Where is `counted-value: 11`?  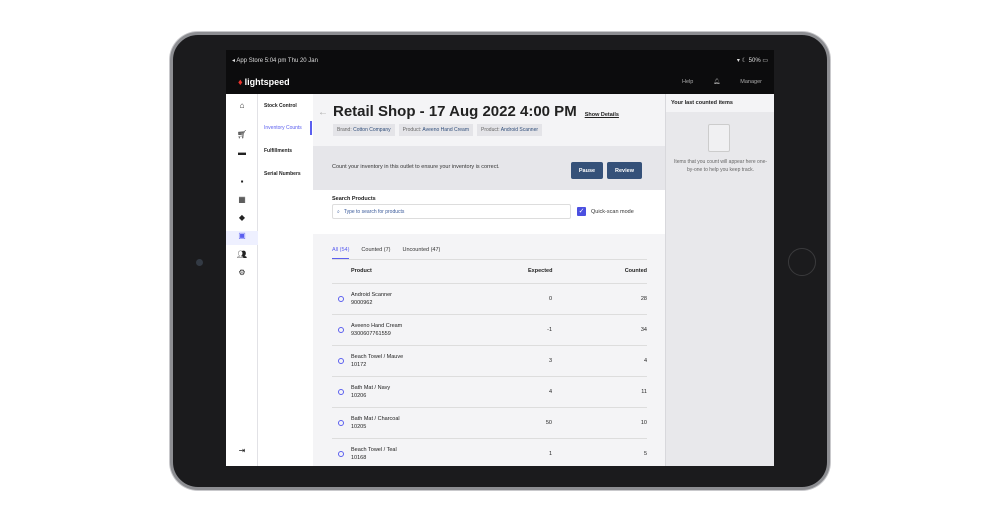 counted-value: 11 is located at coordinates (644, 392).